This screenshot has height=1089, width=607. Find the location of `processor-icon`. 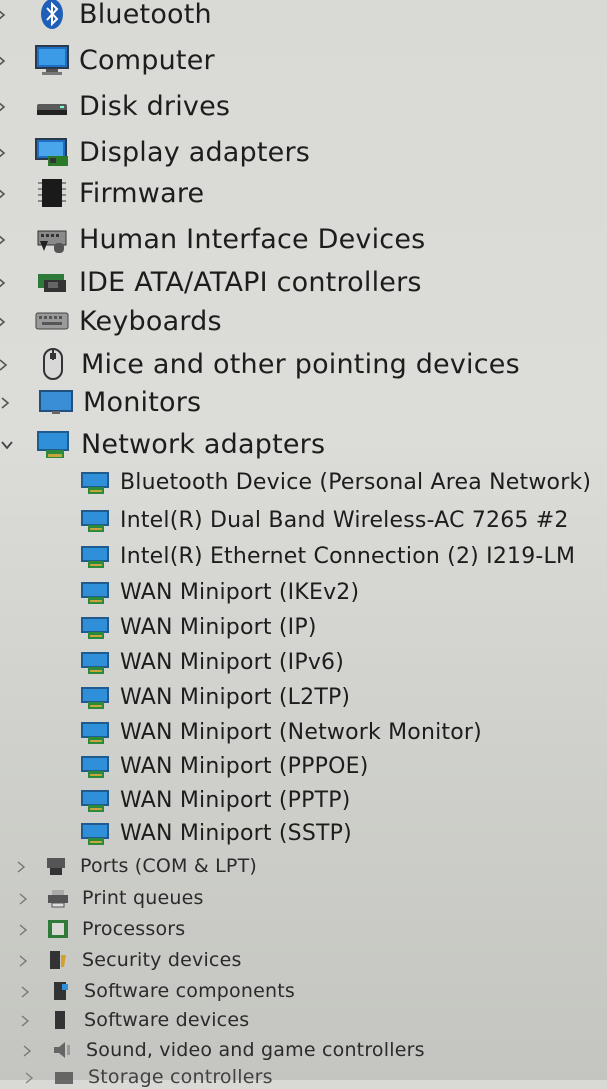

processor-icon is located at coordinates (58, 929).